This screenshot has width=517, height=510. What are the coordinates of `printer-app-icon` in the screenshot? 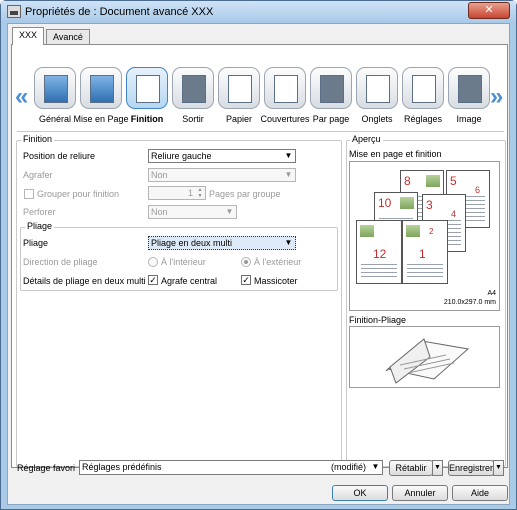 It's located at (14, 11).